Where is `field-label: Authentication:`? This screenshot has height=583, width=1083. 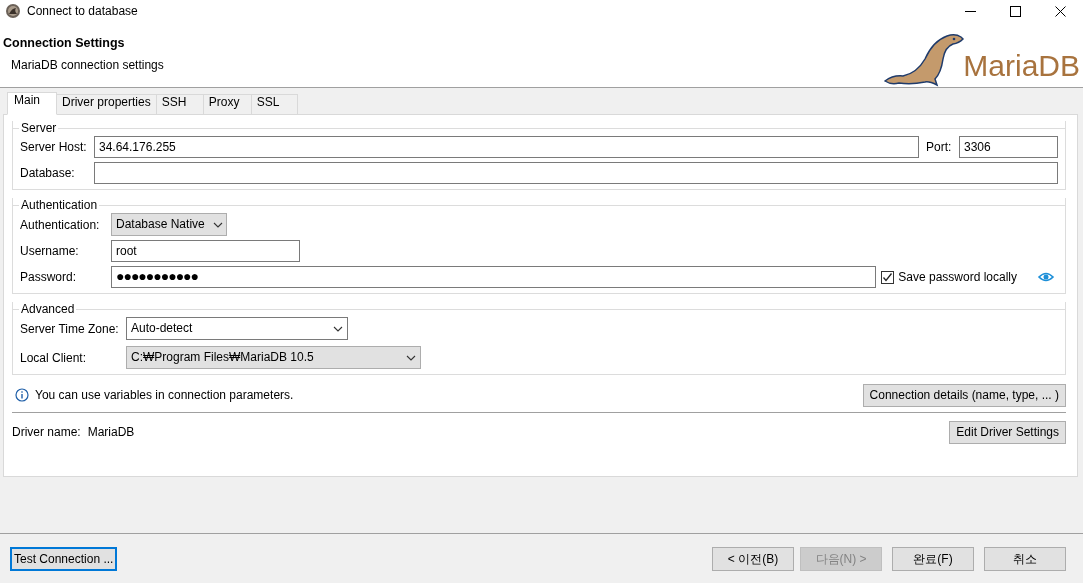
field-label: Authentication: is located at coordinates (60, 224).